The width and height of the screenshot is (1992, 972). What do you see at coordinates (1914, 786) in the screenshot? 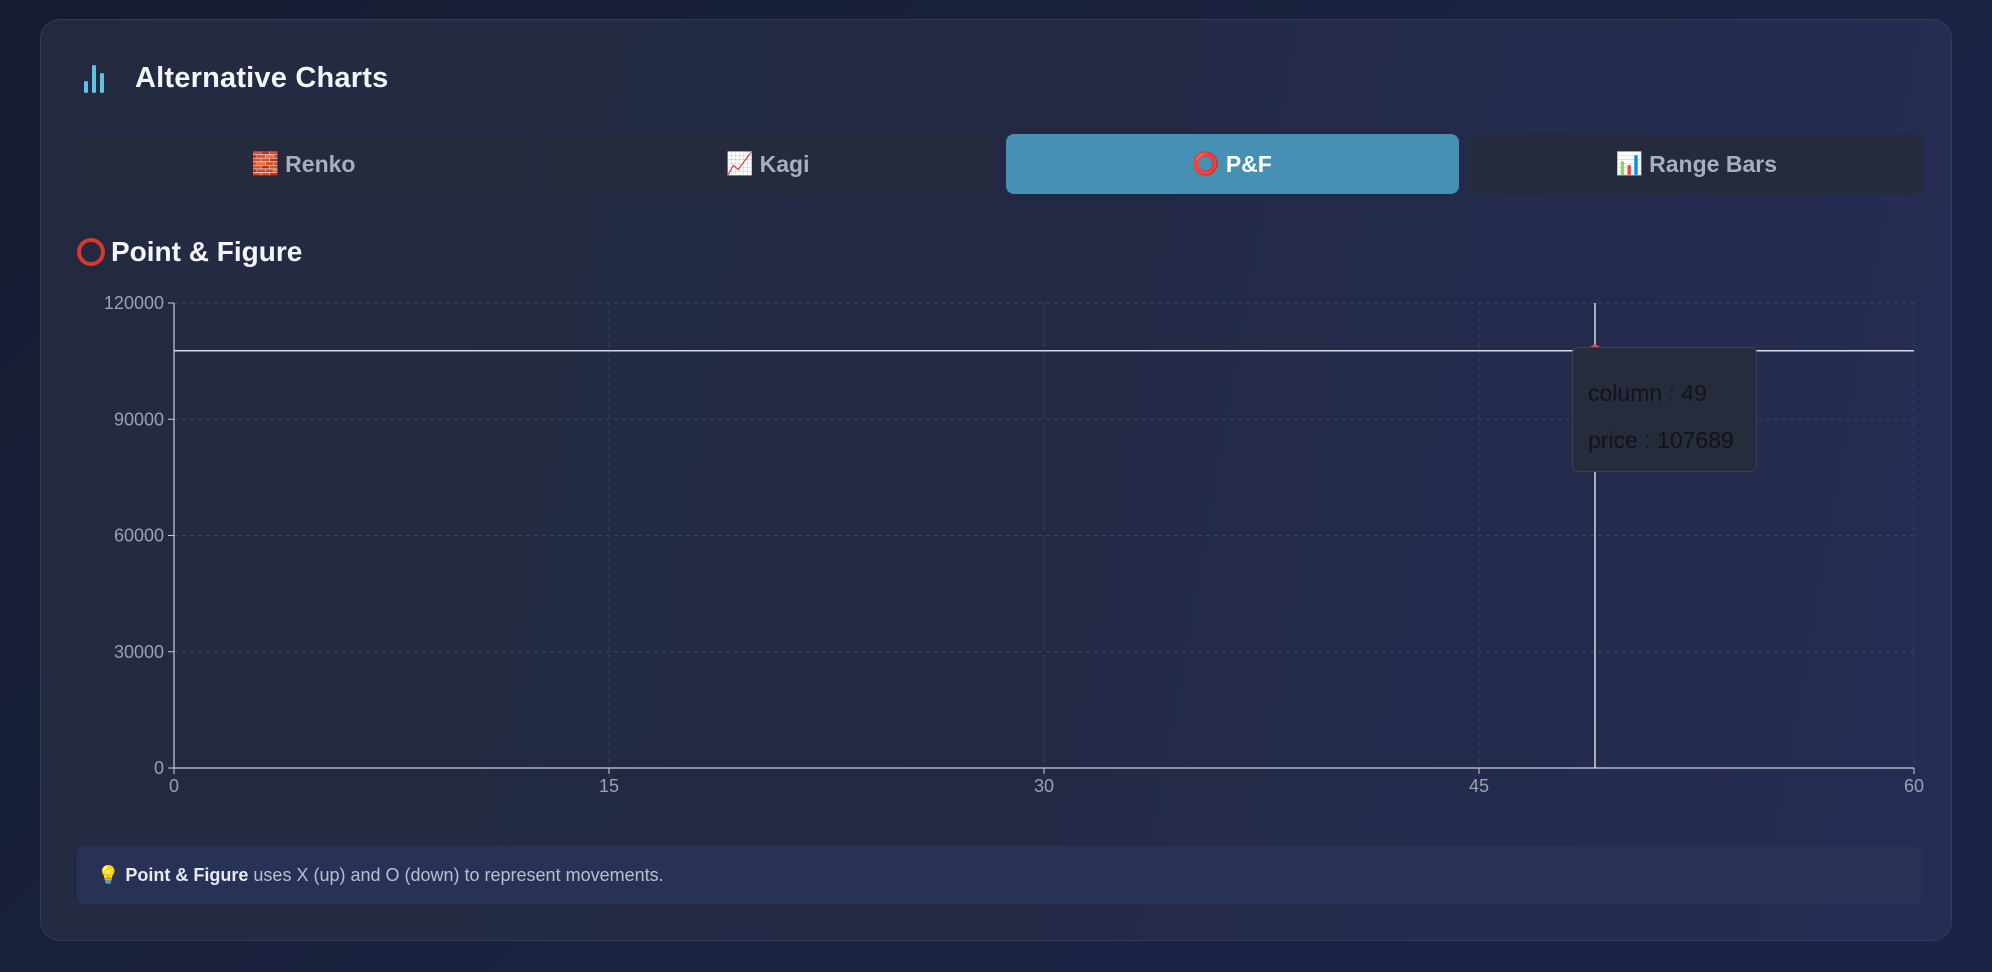
I see `x-tick-label: 60` at bounding box center [1914, 786].